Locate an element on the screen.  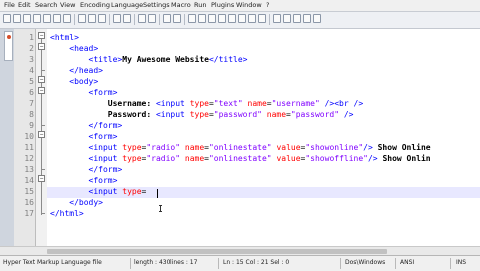
function-list-icon is located at coordinates (262, 18).